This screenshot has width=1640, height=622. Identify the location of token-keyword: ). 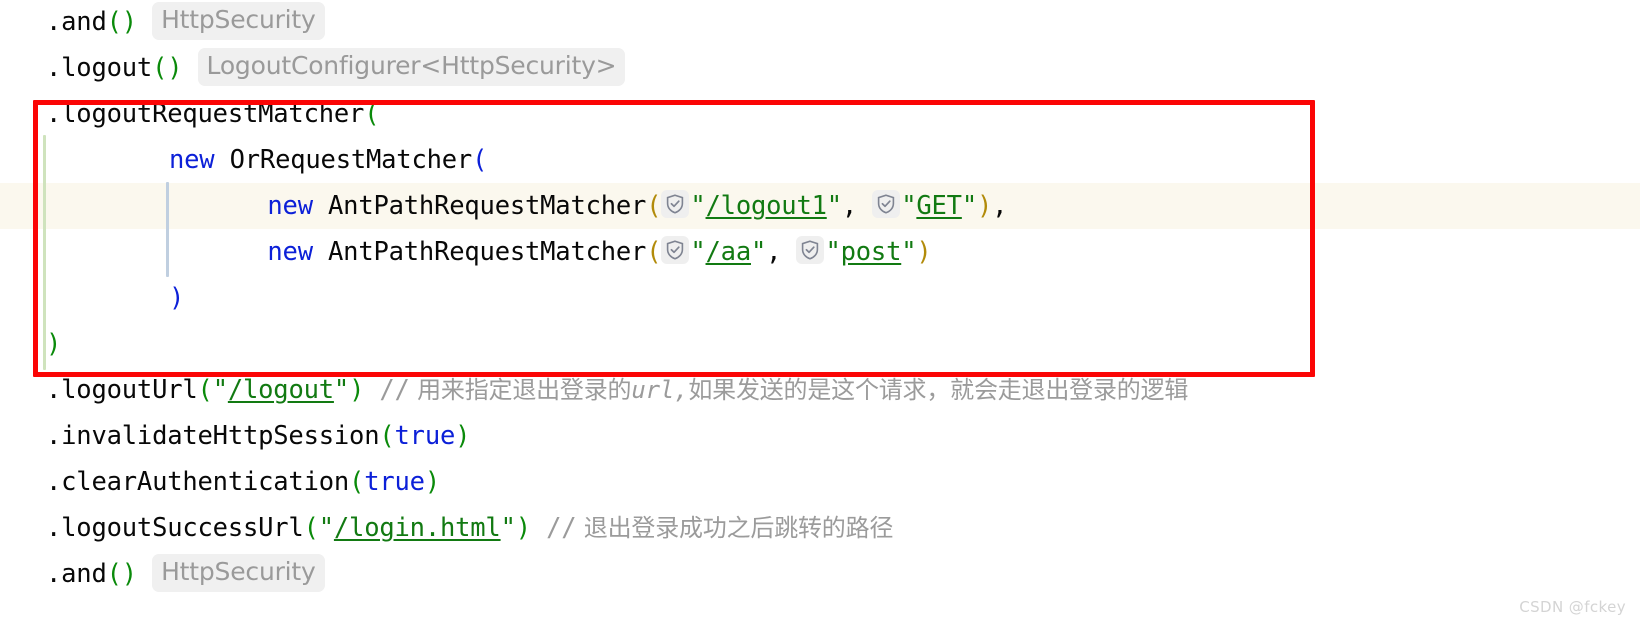
(177, 298).